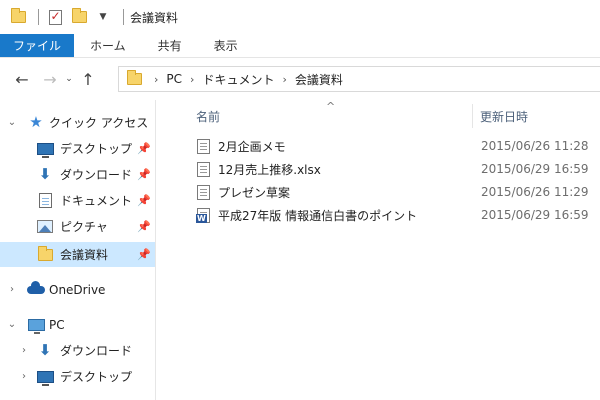  What do you see at coordinates (103, 17) in the screenshot?
I see `customize-quick-access-icon: ▼` at bounding box center [103, 17].